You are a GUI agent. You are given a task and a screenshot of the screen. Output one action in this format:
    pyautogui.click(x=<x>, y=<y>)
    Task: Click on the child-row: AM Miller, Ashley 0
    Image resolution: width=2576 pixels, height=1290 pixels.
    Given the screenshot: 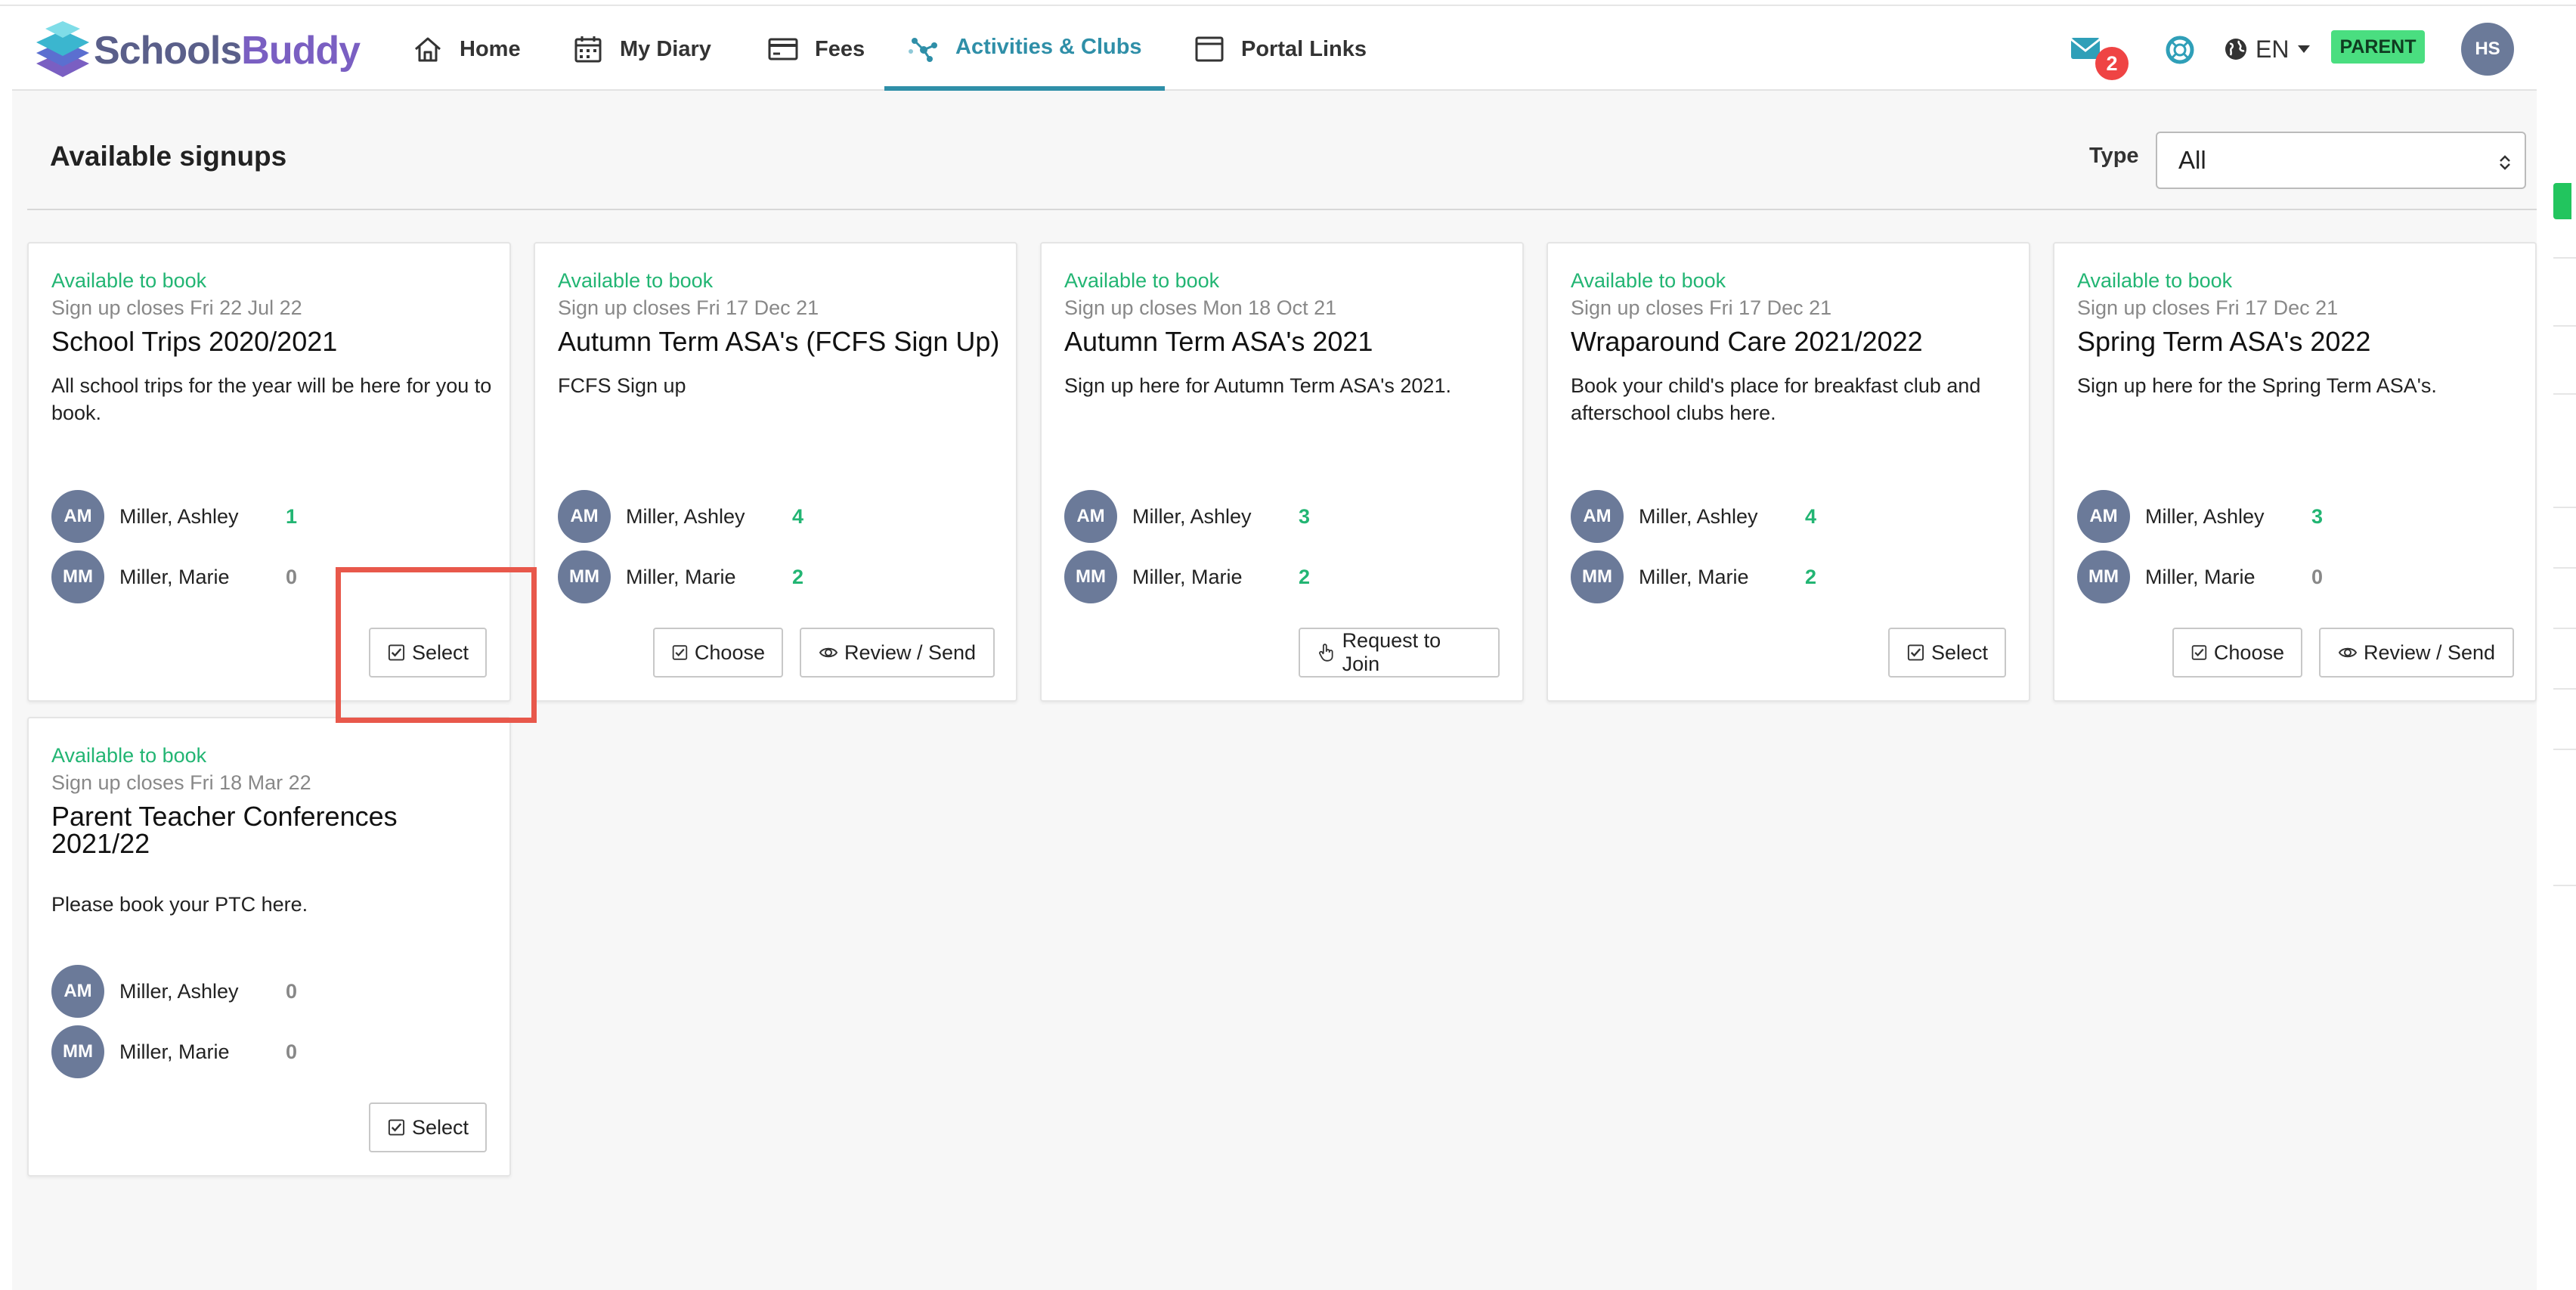 What is the action you would take?
    pyautogui.click(x=174, y=991)
    